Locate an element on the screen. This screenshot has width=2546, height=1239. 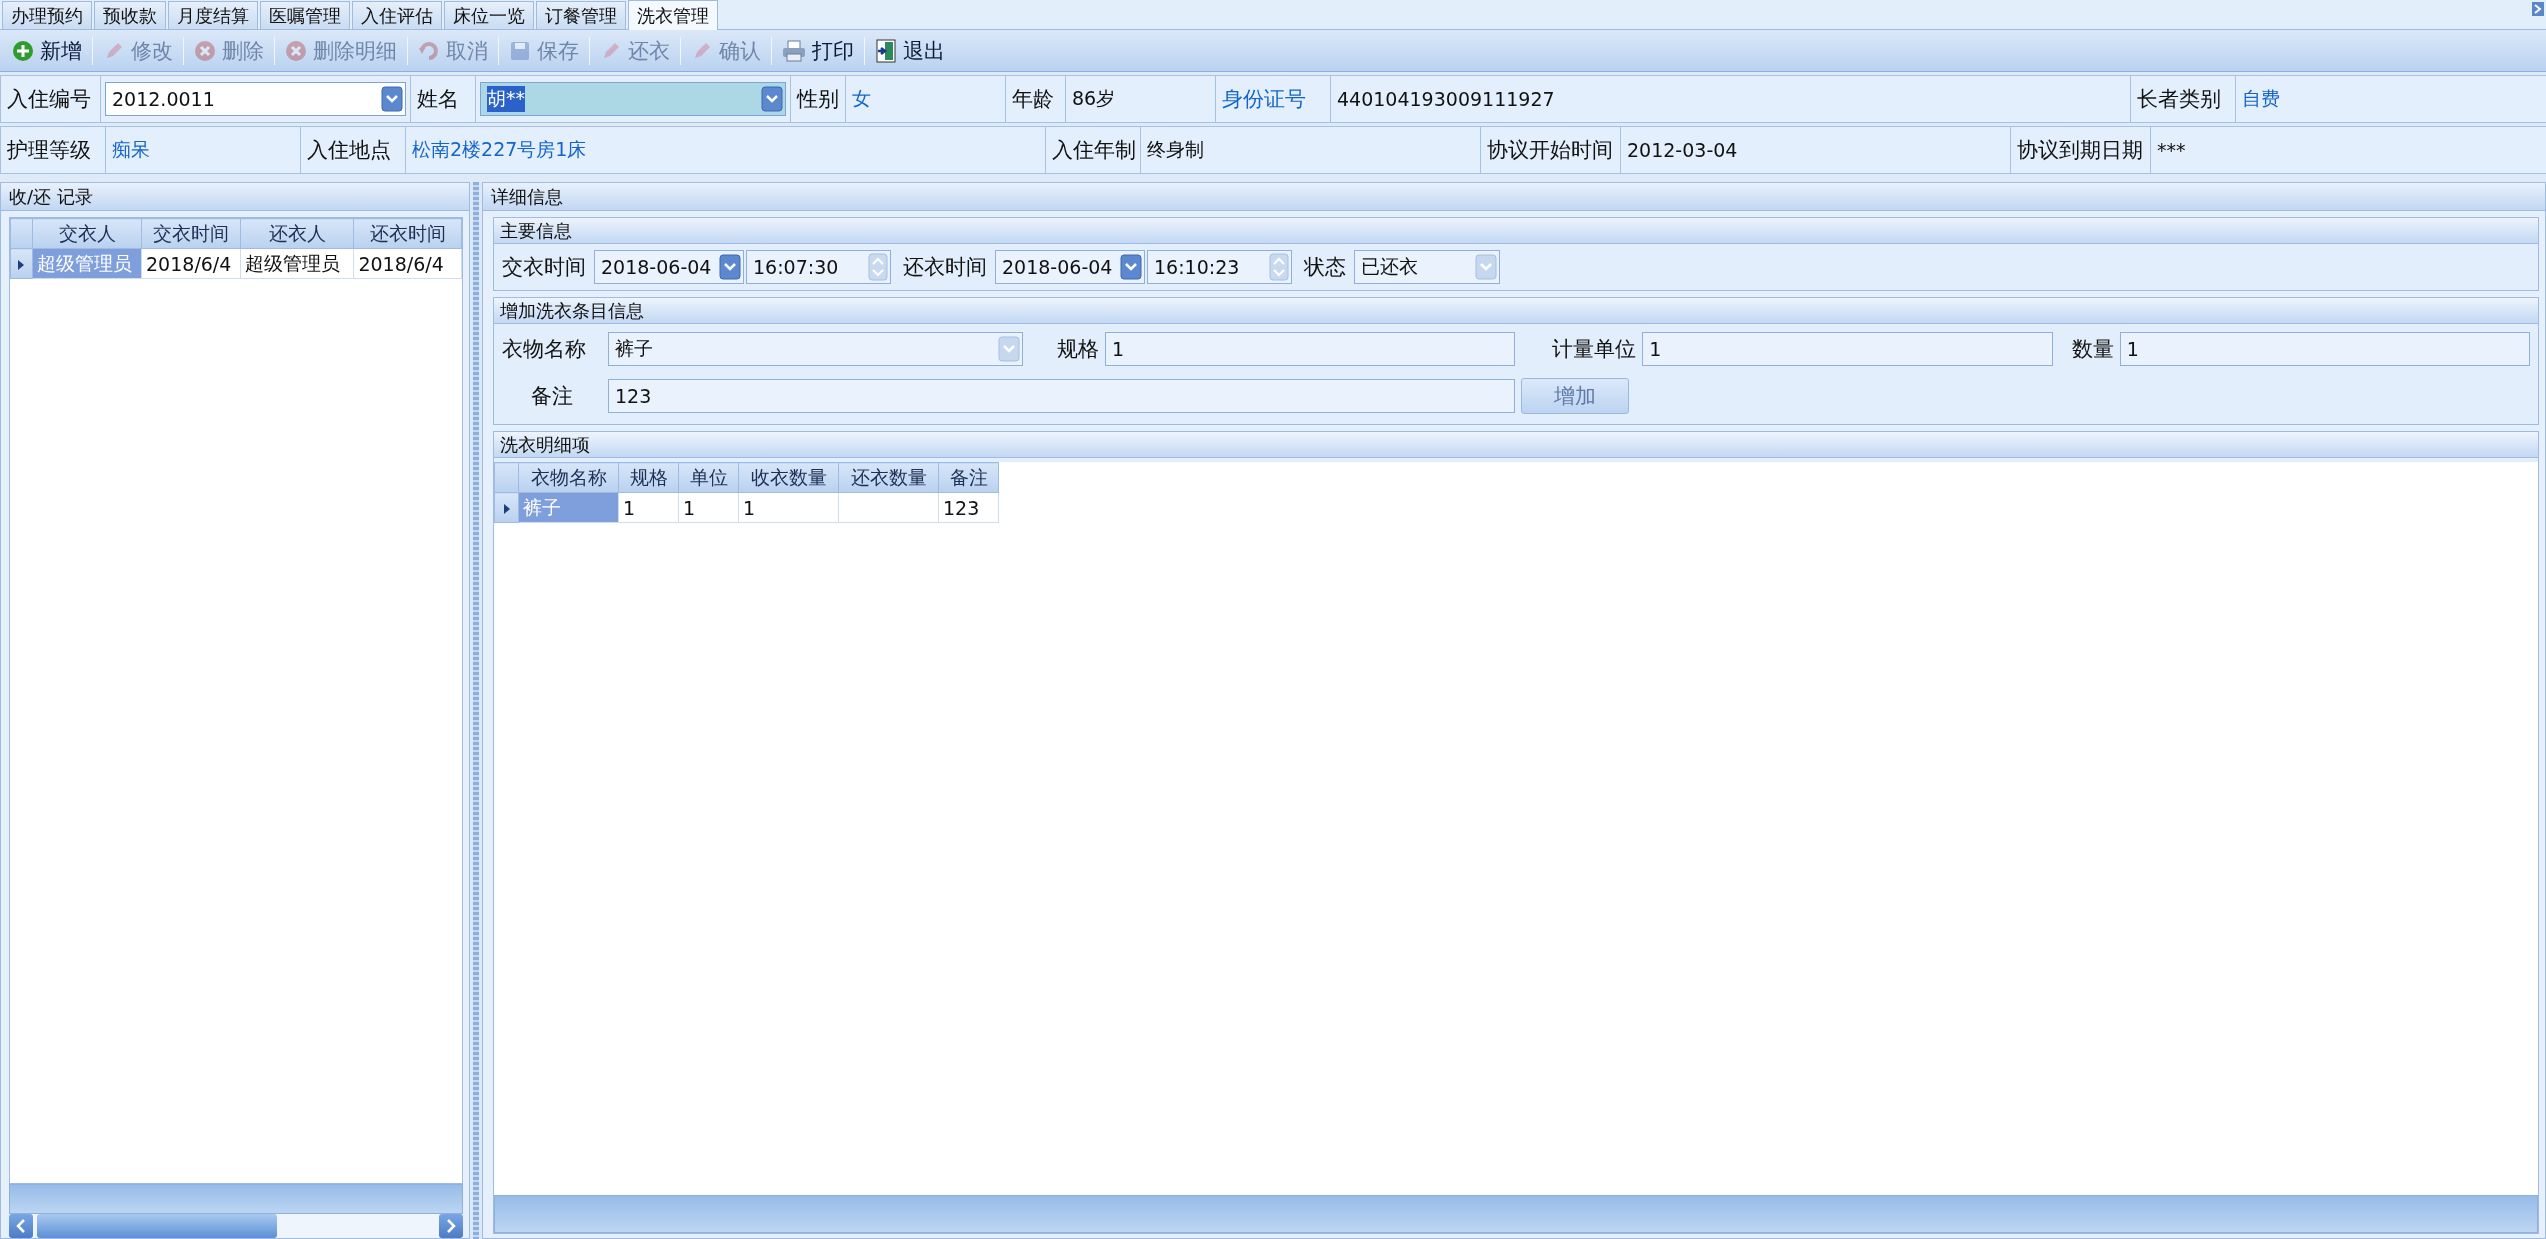
scroll-left-button is located at coordinates (21, 1226).